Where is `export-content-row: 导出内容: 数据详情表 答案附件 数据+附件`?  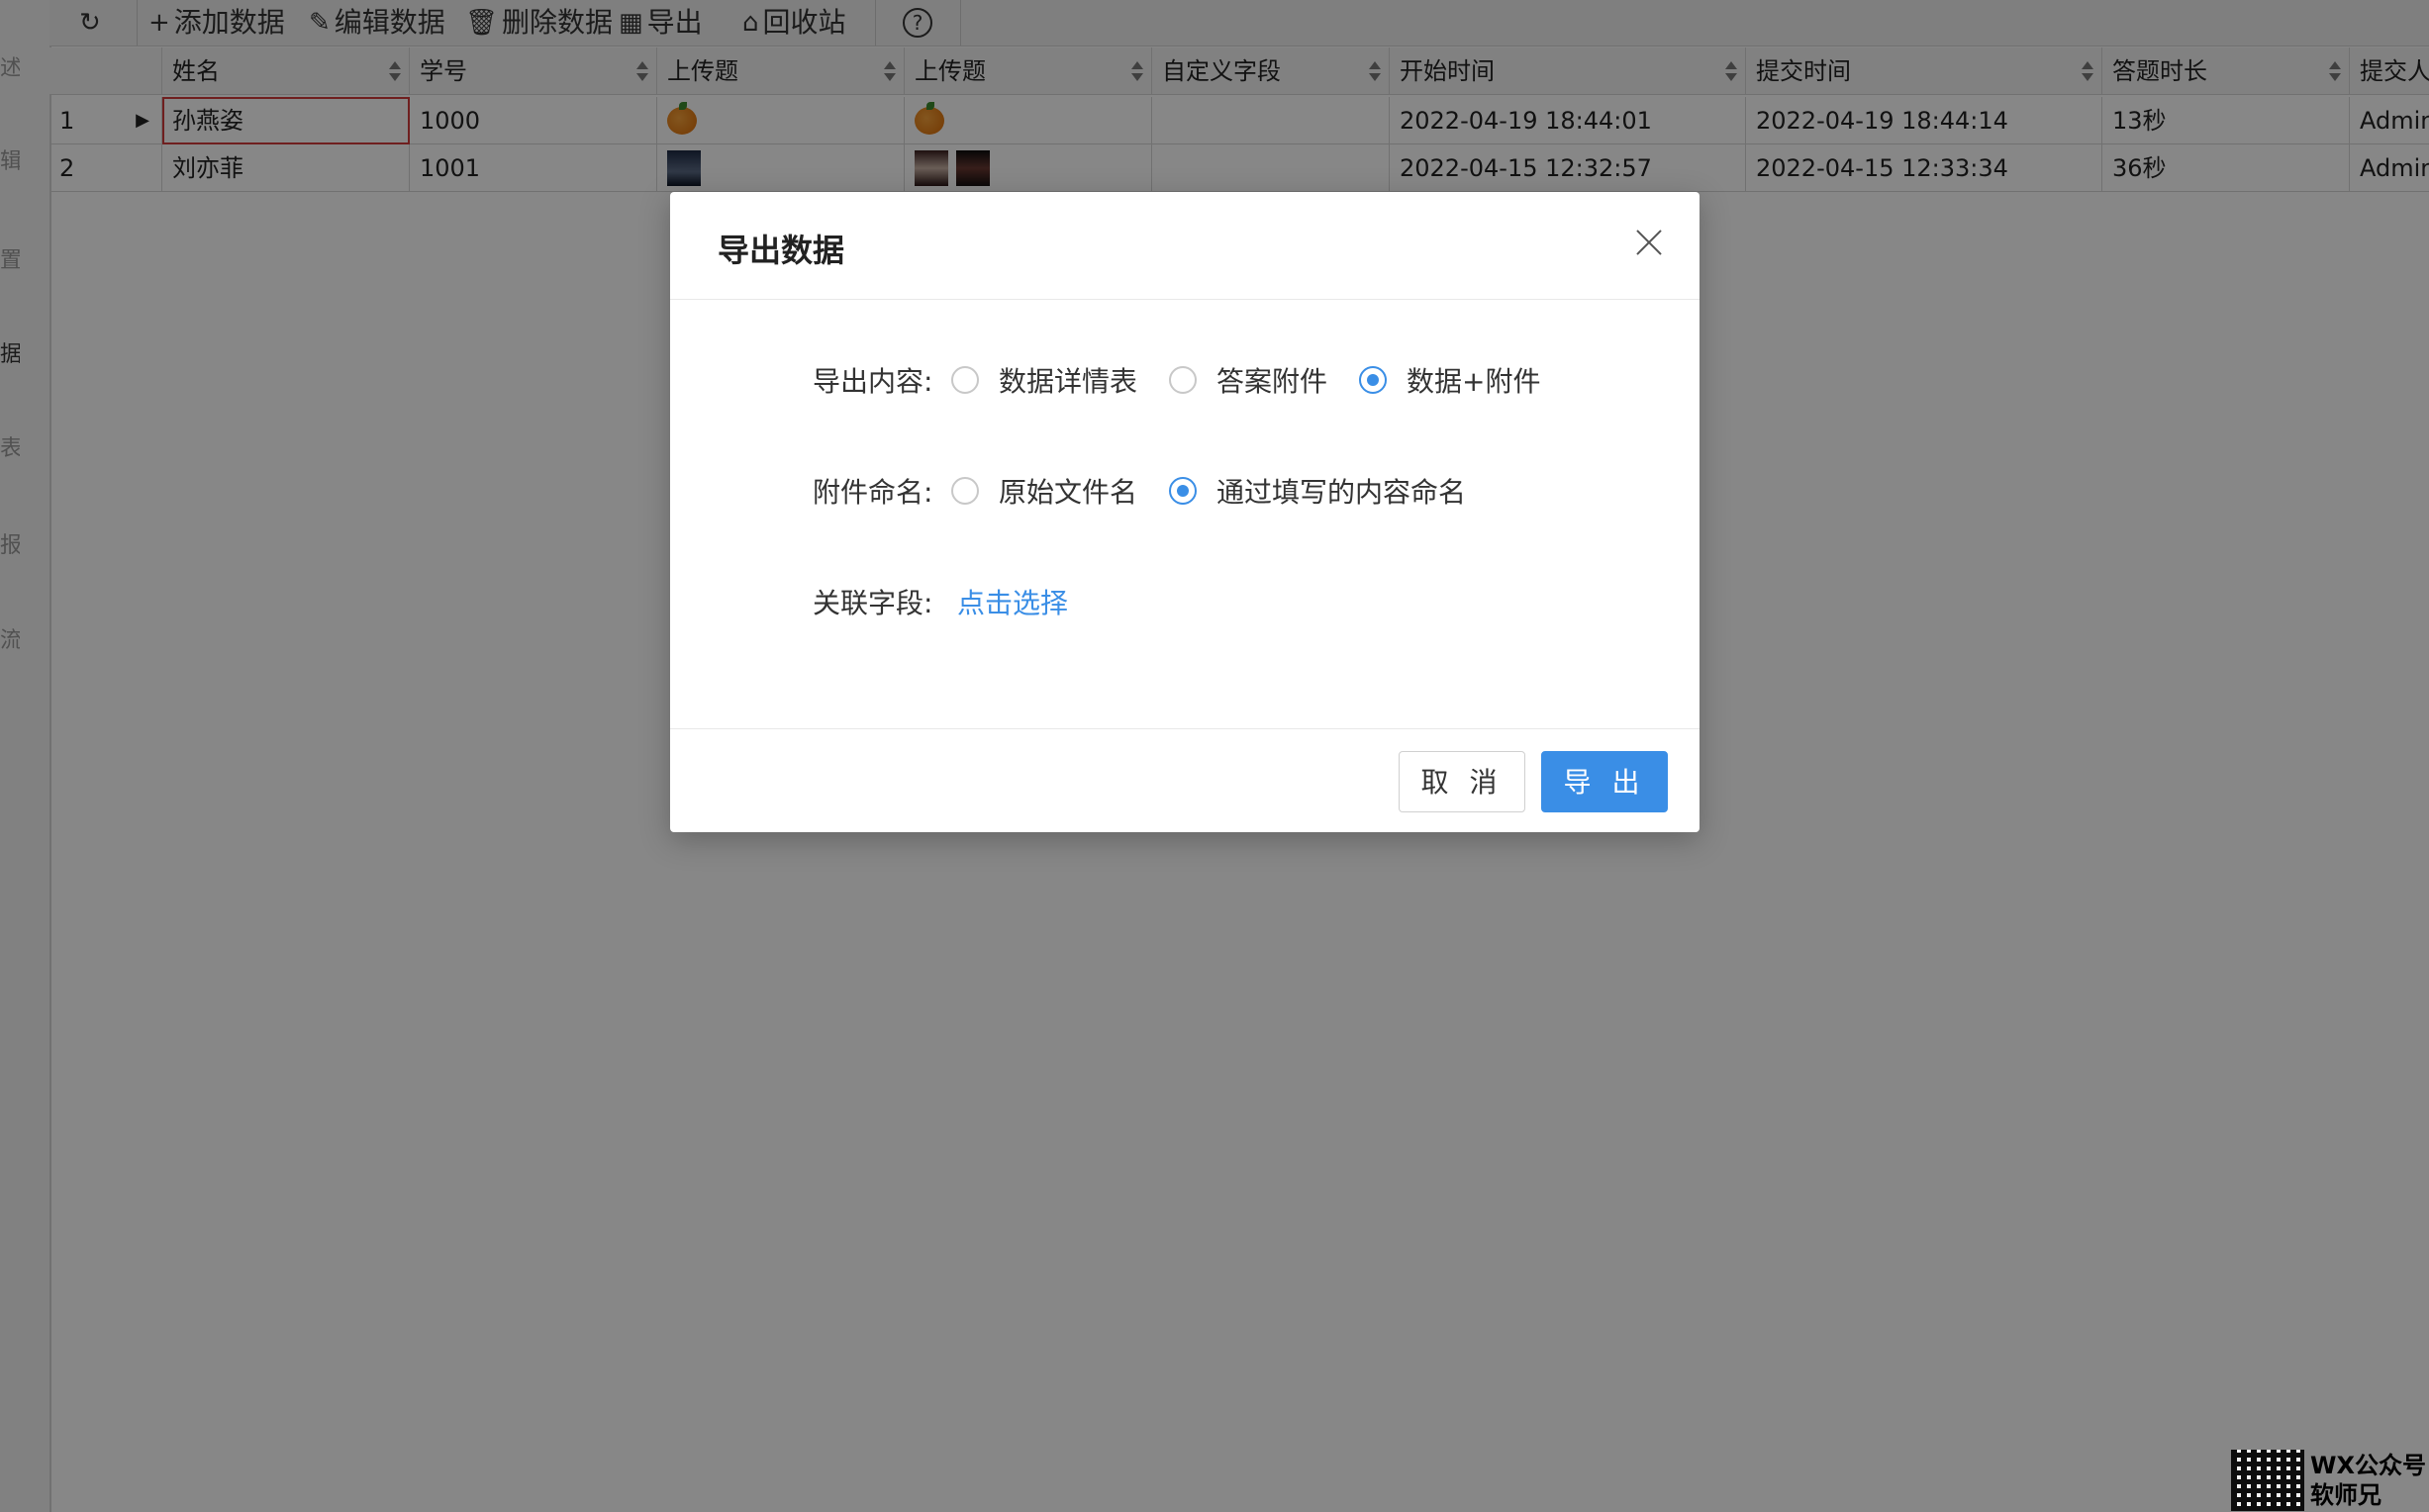 export-content-row: 导出内容: 数据详情表 答案附件 数据+附件 is located at coordinates (1193, 380).